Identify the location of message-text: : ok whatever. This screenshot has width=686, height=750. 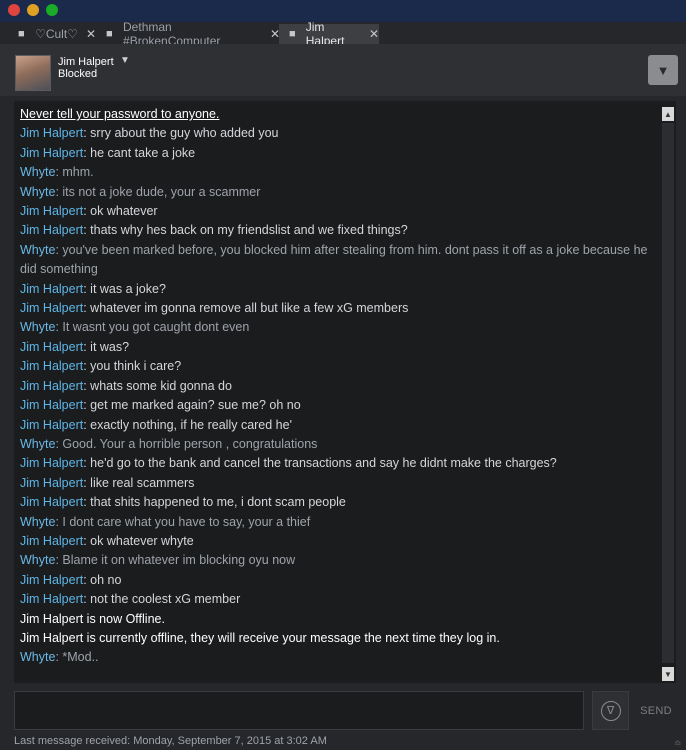
(120, 211).